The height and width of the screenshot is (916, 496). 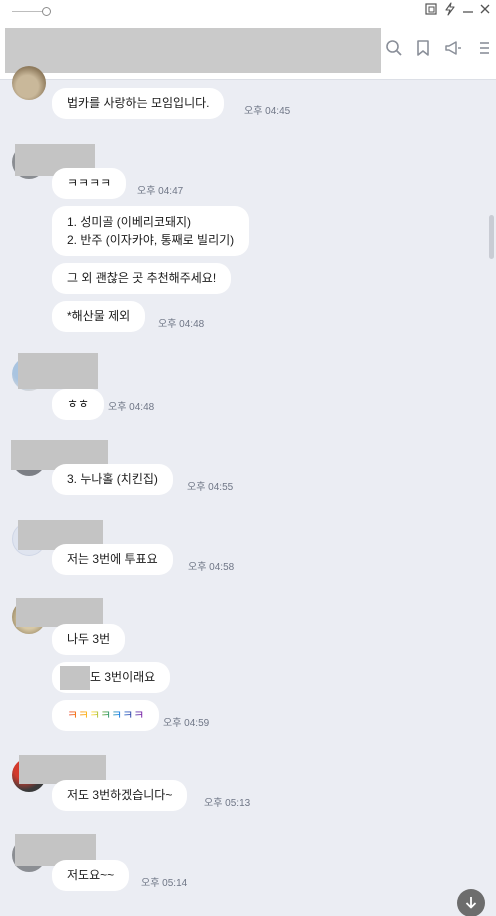 What do you see at coordinates (164, 883) in the screenshot?
I see `message-time: 오후 05:14` at bounding box center [164, 883].